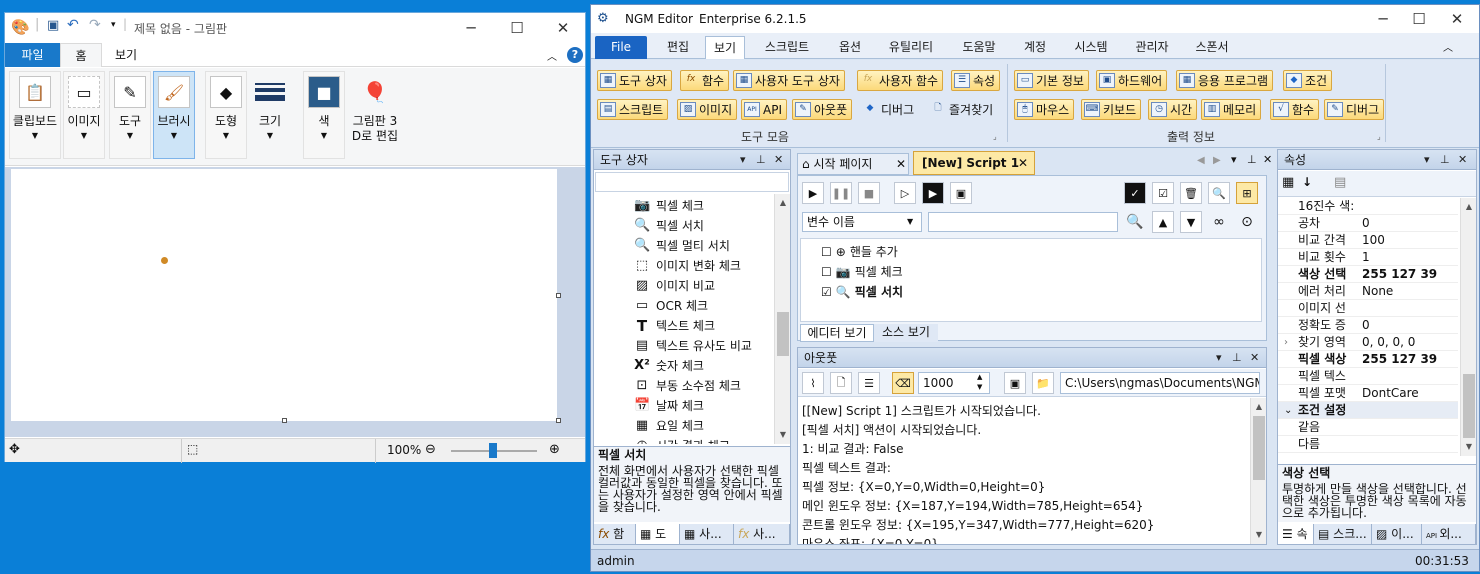 Image resolution: width=1480 pixels, height=574 pixels. Describe the element at coordinates (933, 193) in the screenshot. I see `step-into-icon: ▶` at that location.